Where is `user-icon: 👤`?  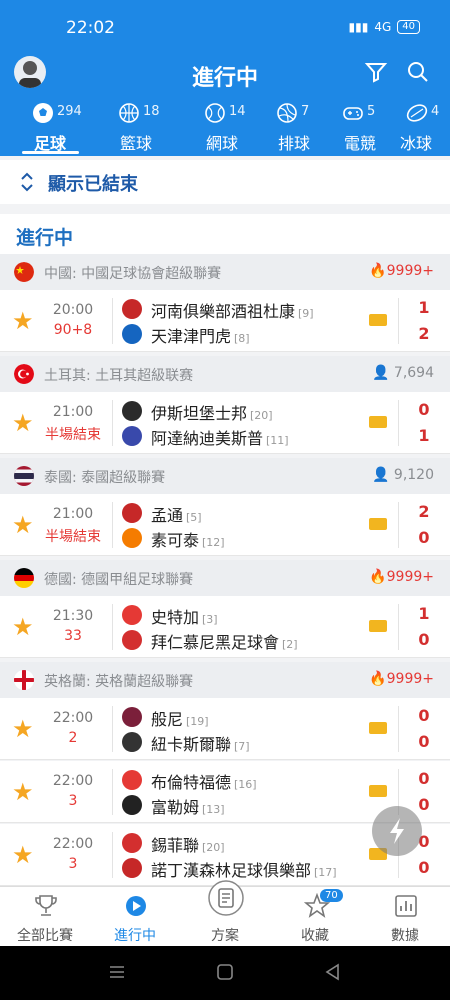
user-icon: 👤 is located at coordinates (383, 475).